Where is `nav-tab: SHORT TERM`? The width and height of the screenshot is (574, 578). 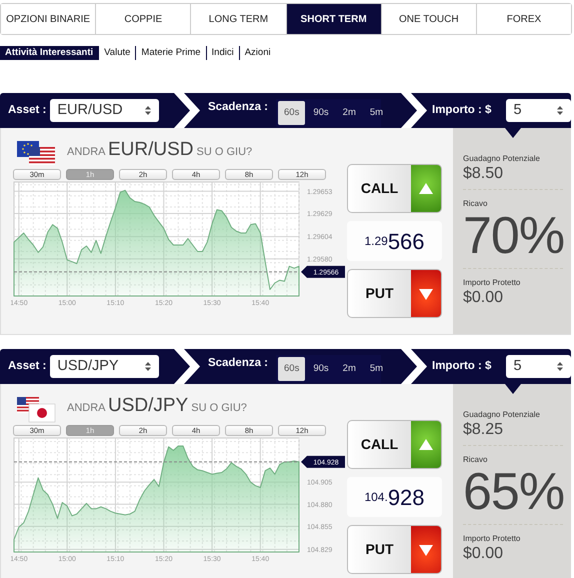
nav-tab: SHORT TERM is located at coordinates (334, 19).